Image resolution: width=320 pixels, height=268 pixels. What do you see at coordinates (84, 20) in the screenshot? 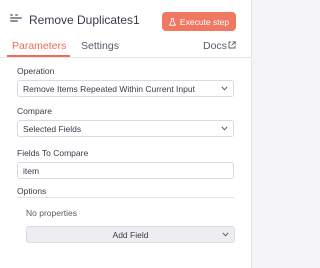
I see `node-title: Remove Duplicates1` at bounding box center [84, 20].